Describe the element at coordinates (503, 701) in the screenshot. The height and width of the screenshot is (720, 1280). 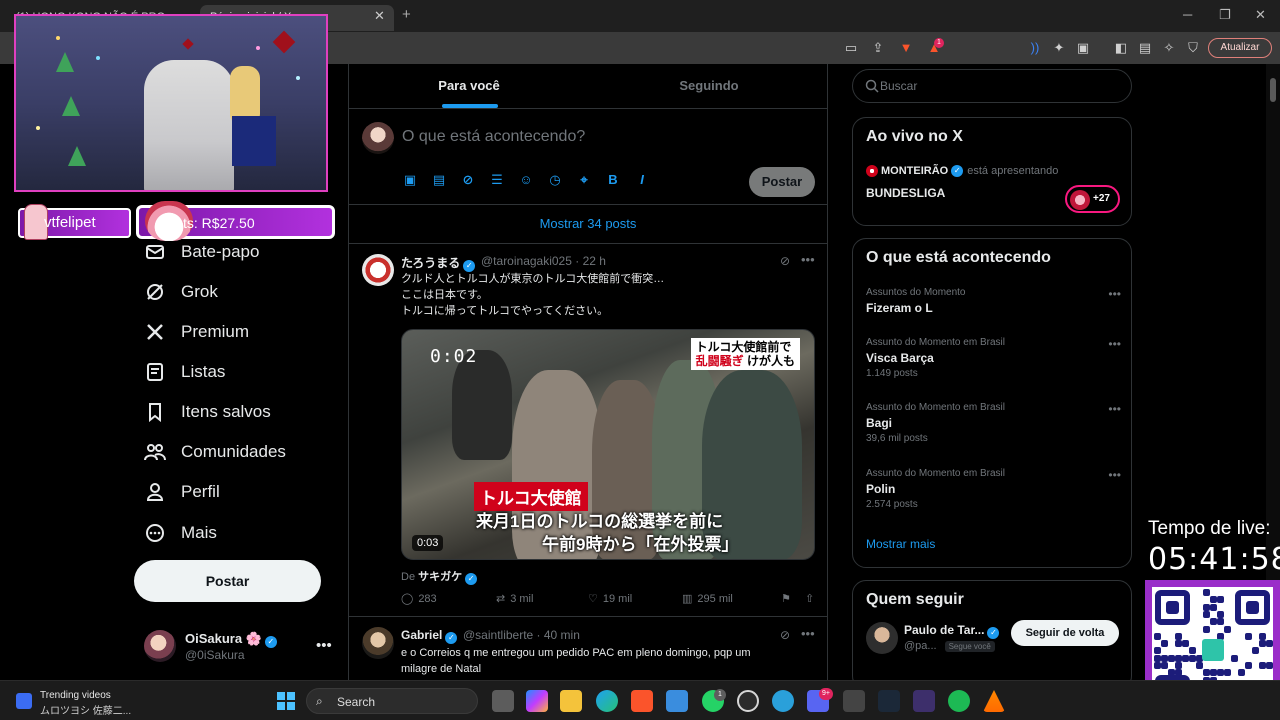
I see `task-view-icon` at that location.